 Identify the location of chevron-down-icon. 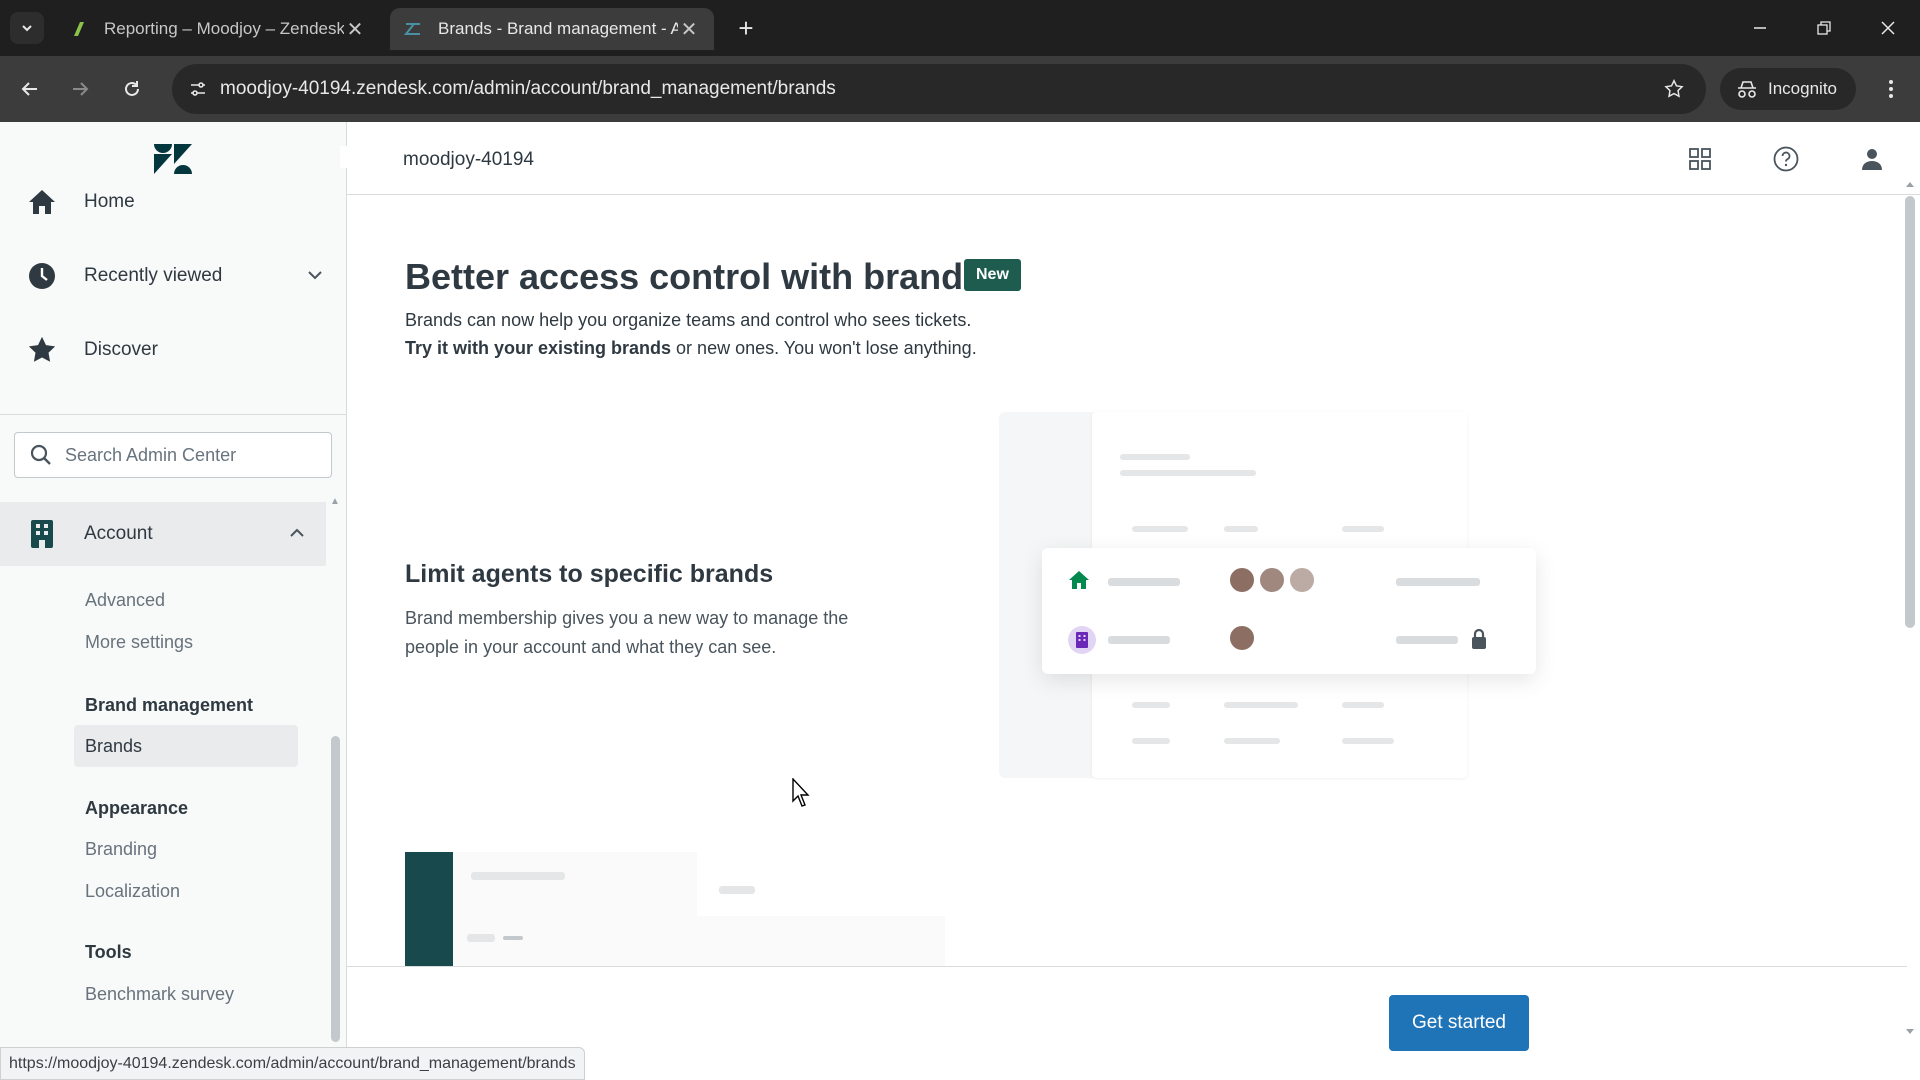
(315, 275).